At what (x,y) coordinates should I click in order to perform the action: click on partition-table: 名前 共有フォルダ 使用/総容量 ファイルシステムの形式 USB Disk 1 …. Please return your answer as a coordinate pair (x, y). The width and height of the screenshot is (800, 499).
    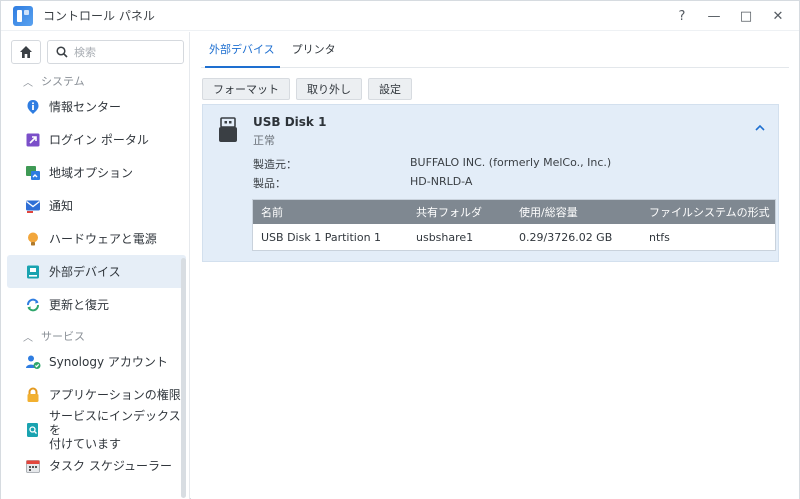
    Looking at the image, I should click on (514, 225).